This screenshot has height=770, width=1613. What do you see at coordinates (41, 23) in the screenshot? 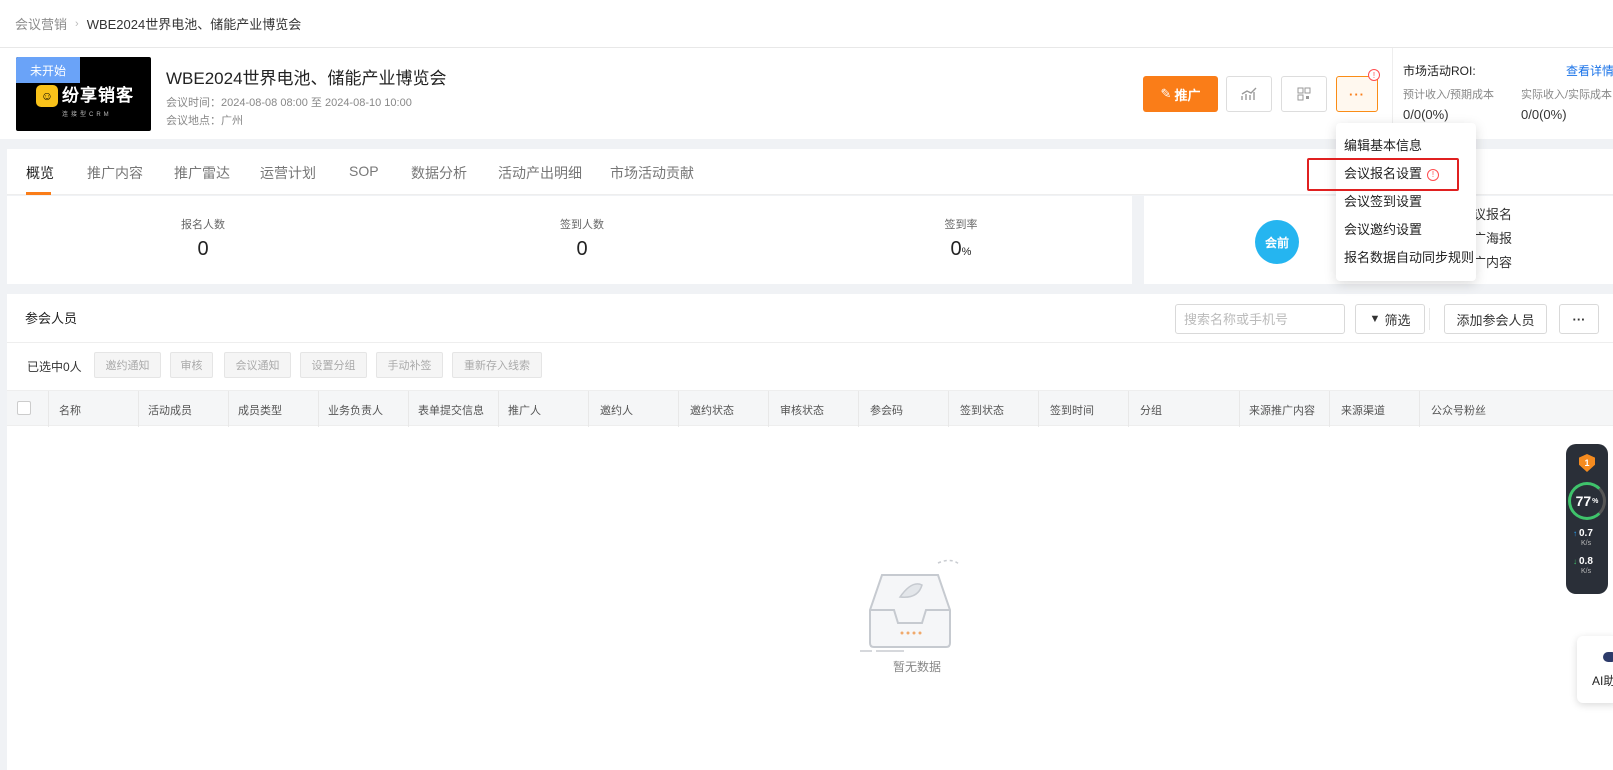
I see `breadcrumb-parent: 会议营销` at bounding box center [41, 23].